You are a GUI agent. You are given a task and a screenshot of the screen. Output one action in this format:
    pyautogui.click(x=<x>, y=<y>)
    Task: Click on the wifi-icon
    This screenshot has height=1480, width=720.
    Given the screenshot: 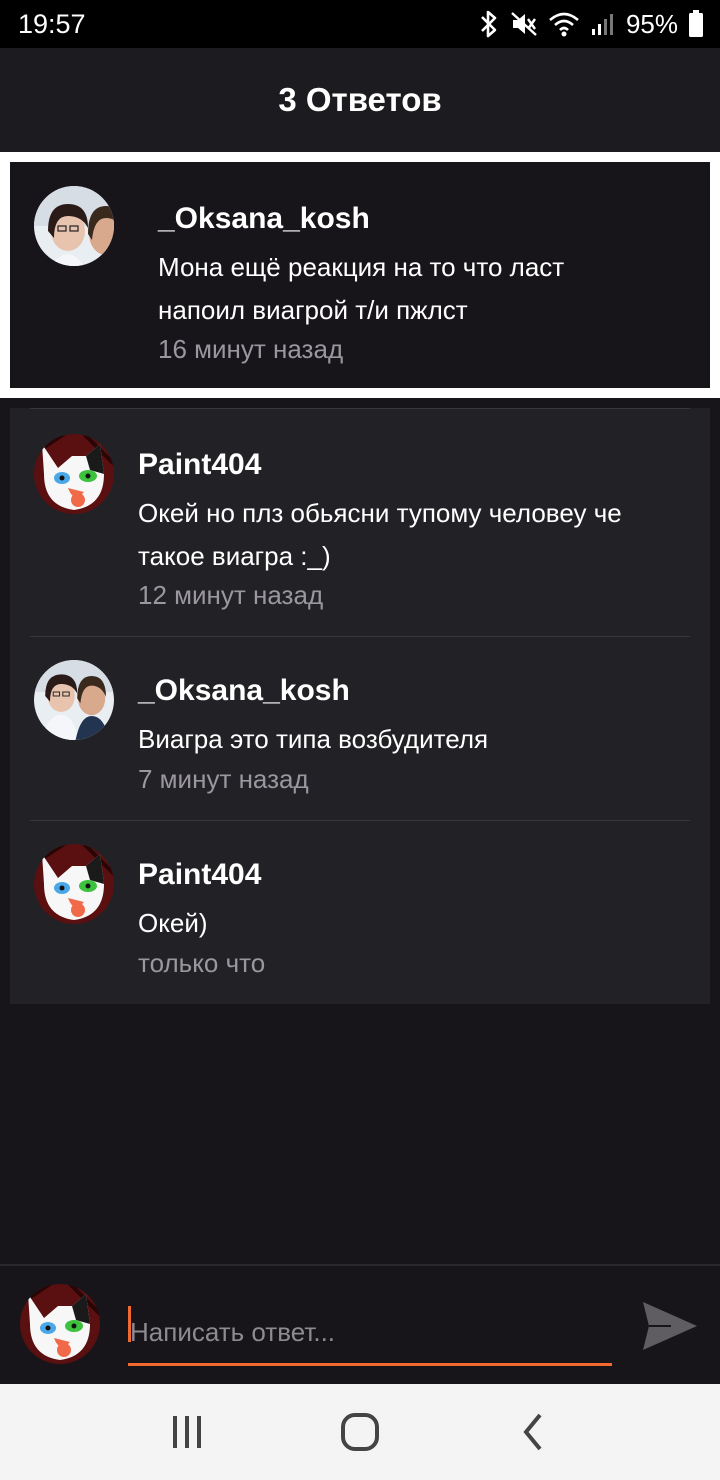 What is the action you would take?
    pyautogui.click(x=564, y=24)
    